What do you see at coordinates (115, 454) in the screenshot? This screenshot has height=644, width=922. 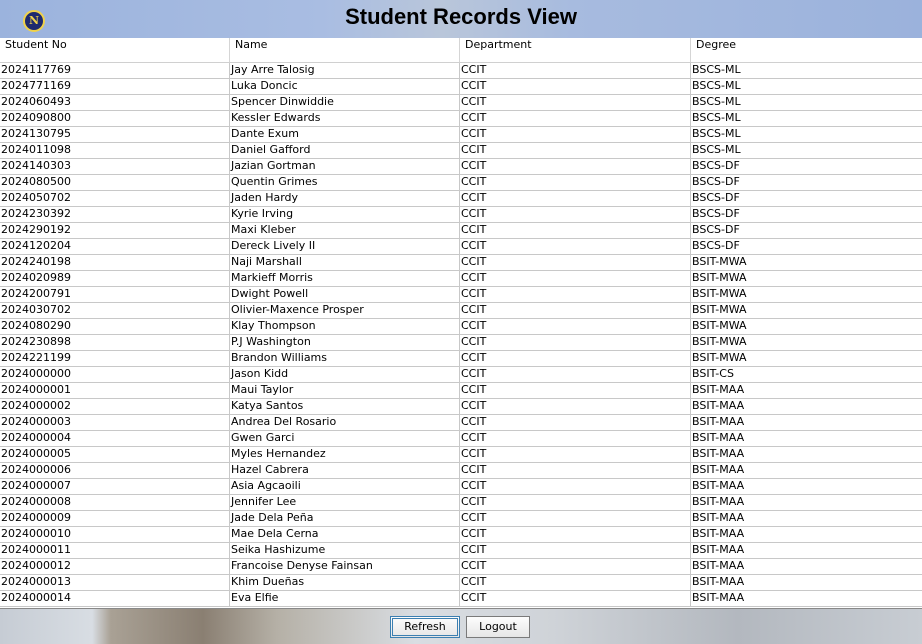 I see `cell-student-no: 2024000005` at bounding box center [115, 454].